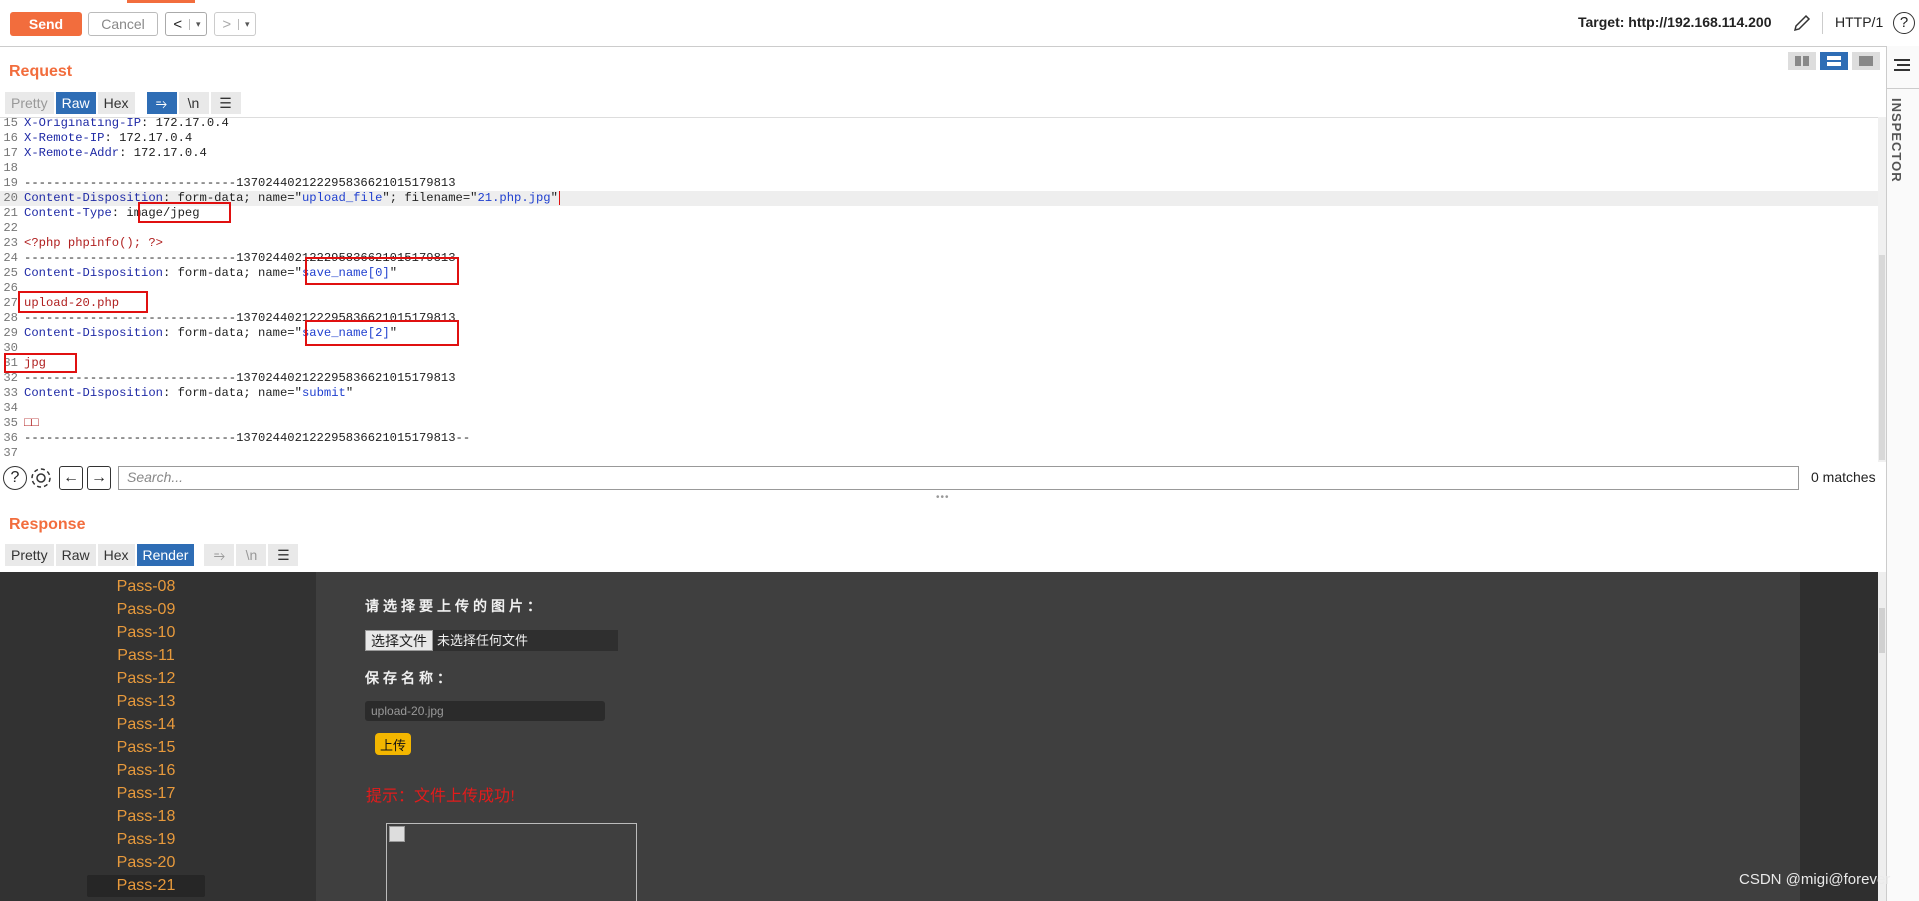  Describe the element at coordinates (146, 656) in the screenshot. I see `pass-link: Pass-11` at that location.